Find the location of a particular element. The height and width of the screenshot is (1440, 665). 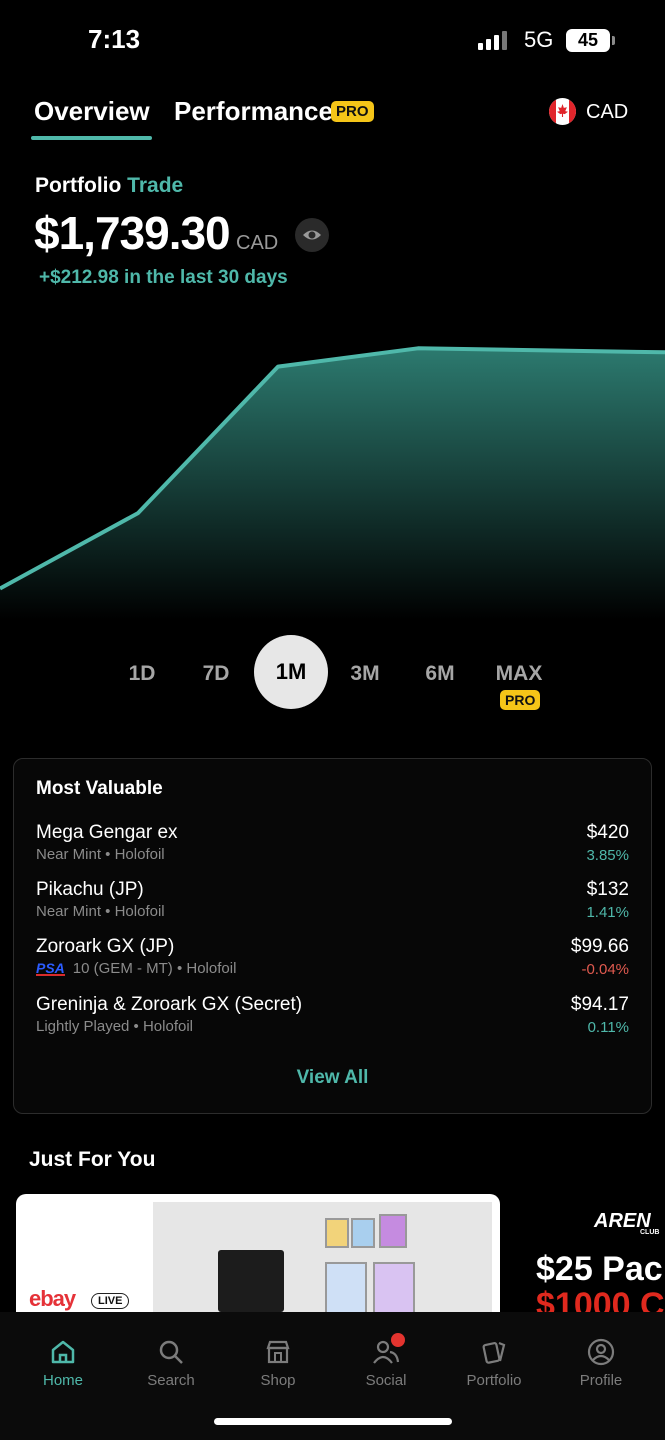

live-badge: LIVE is located at coordinates (110, 1301).